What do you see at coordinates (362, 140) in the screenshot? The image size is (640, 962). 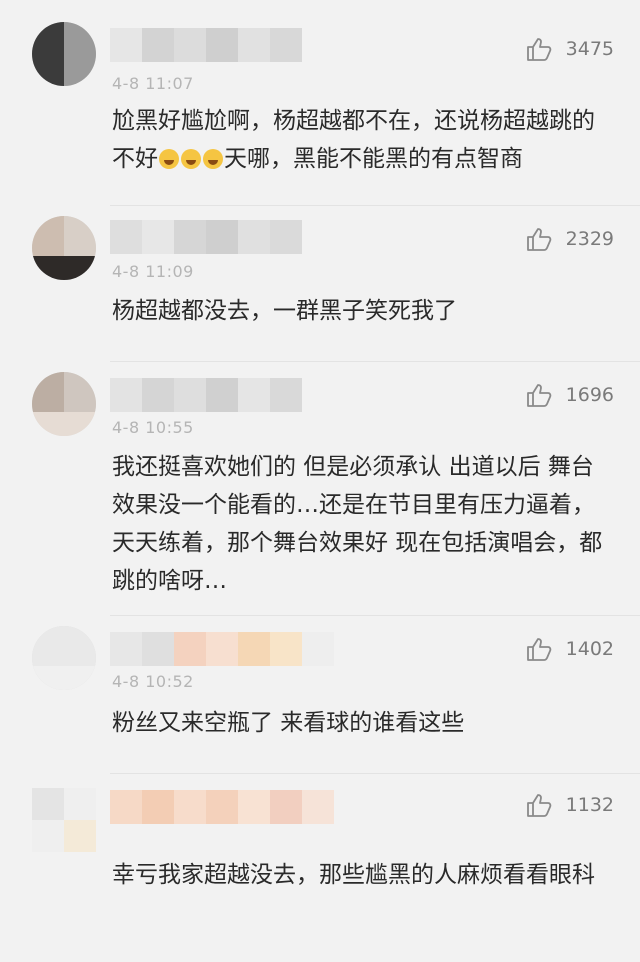 I see `comment-text: 尬黑好尴尬啊，杨超越都不在，还说杨超越跳的不好 天哪，黑能不能黑的有点智商` at bounding box center [362, 140].